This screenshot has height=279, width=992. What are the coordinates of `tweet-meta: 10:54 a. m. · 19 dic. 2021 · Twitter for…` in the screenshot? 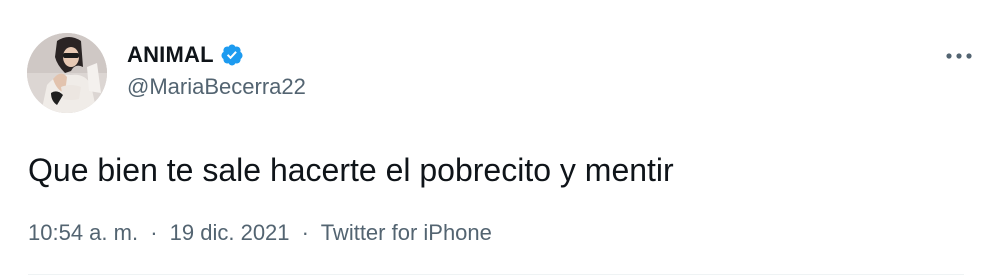 It's located at (260, 233).